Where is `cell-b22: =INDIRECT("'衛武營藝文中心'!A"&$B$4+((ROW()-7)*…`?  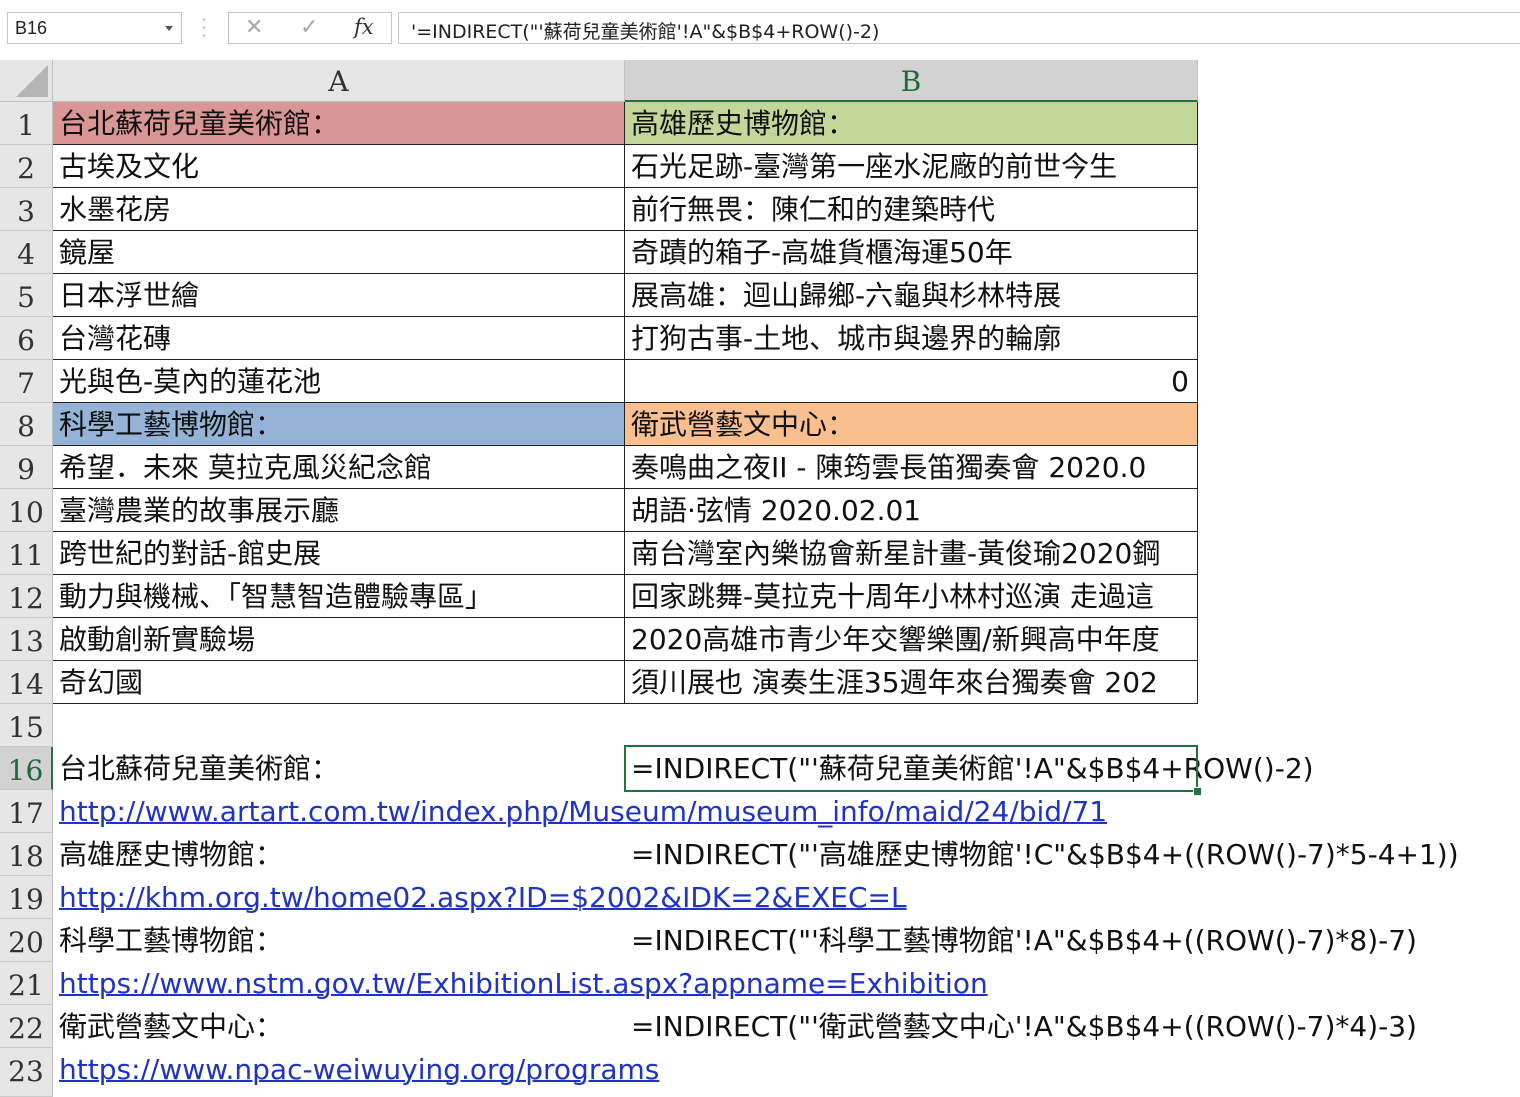 cell-b22: =INDIRECT("'衛武營藝文中心'!A"&$B$4+((ROW()-7)*… is located at coordinates (1065, 1026).